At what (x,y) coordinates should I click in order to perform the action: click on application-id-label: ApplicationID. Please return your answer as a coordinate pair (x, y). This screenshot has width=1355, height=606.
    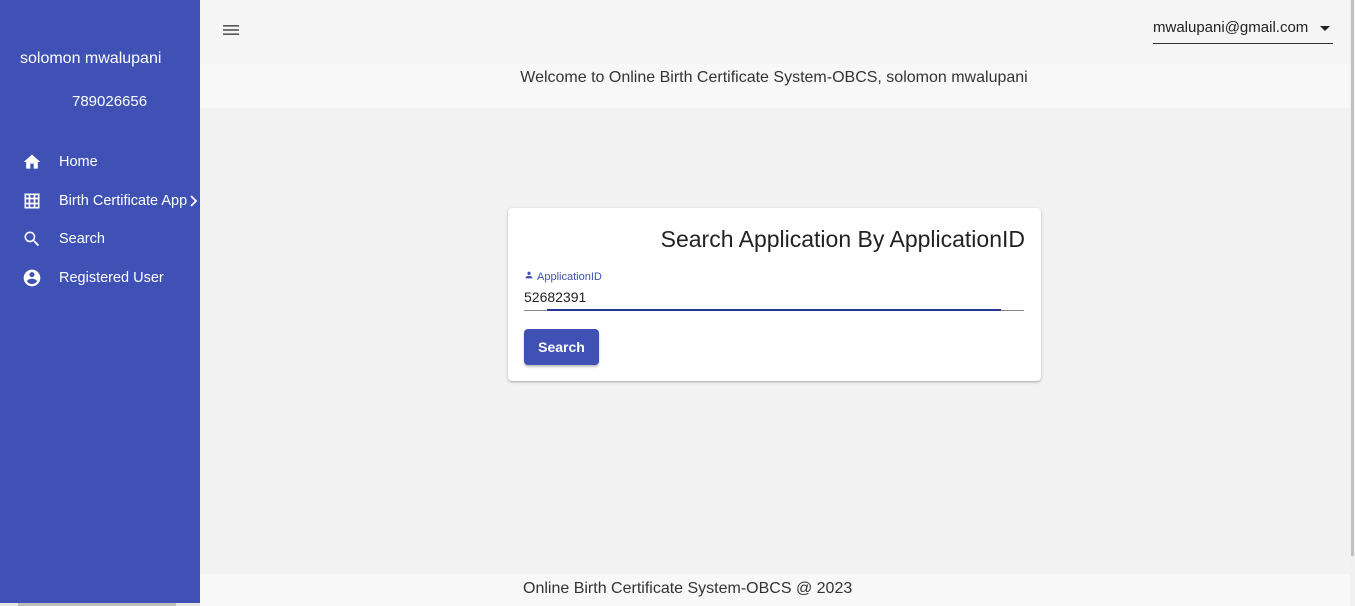
    Looking at the image, I should click on (563, 276).